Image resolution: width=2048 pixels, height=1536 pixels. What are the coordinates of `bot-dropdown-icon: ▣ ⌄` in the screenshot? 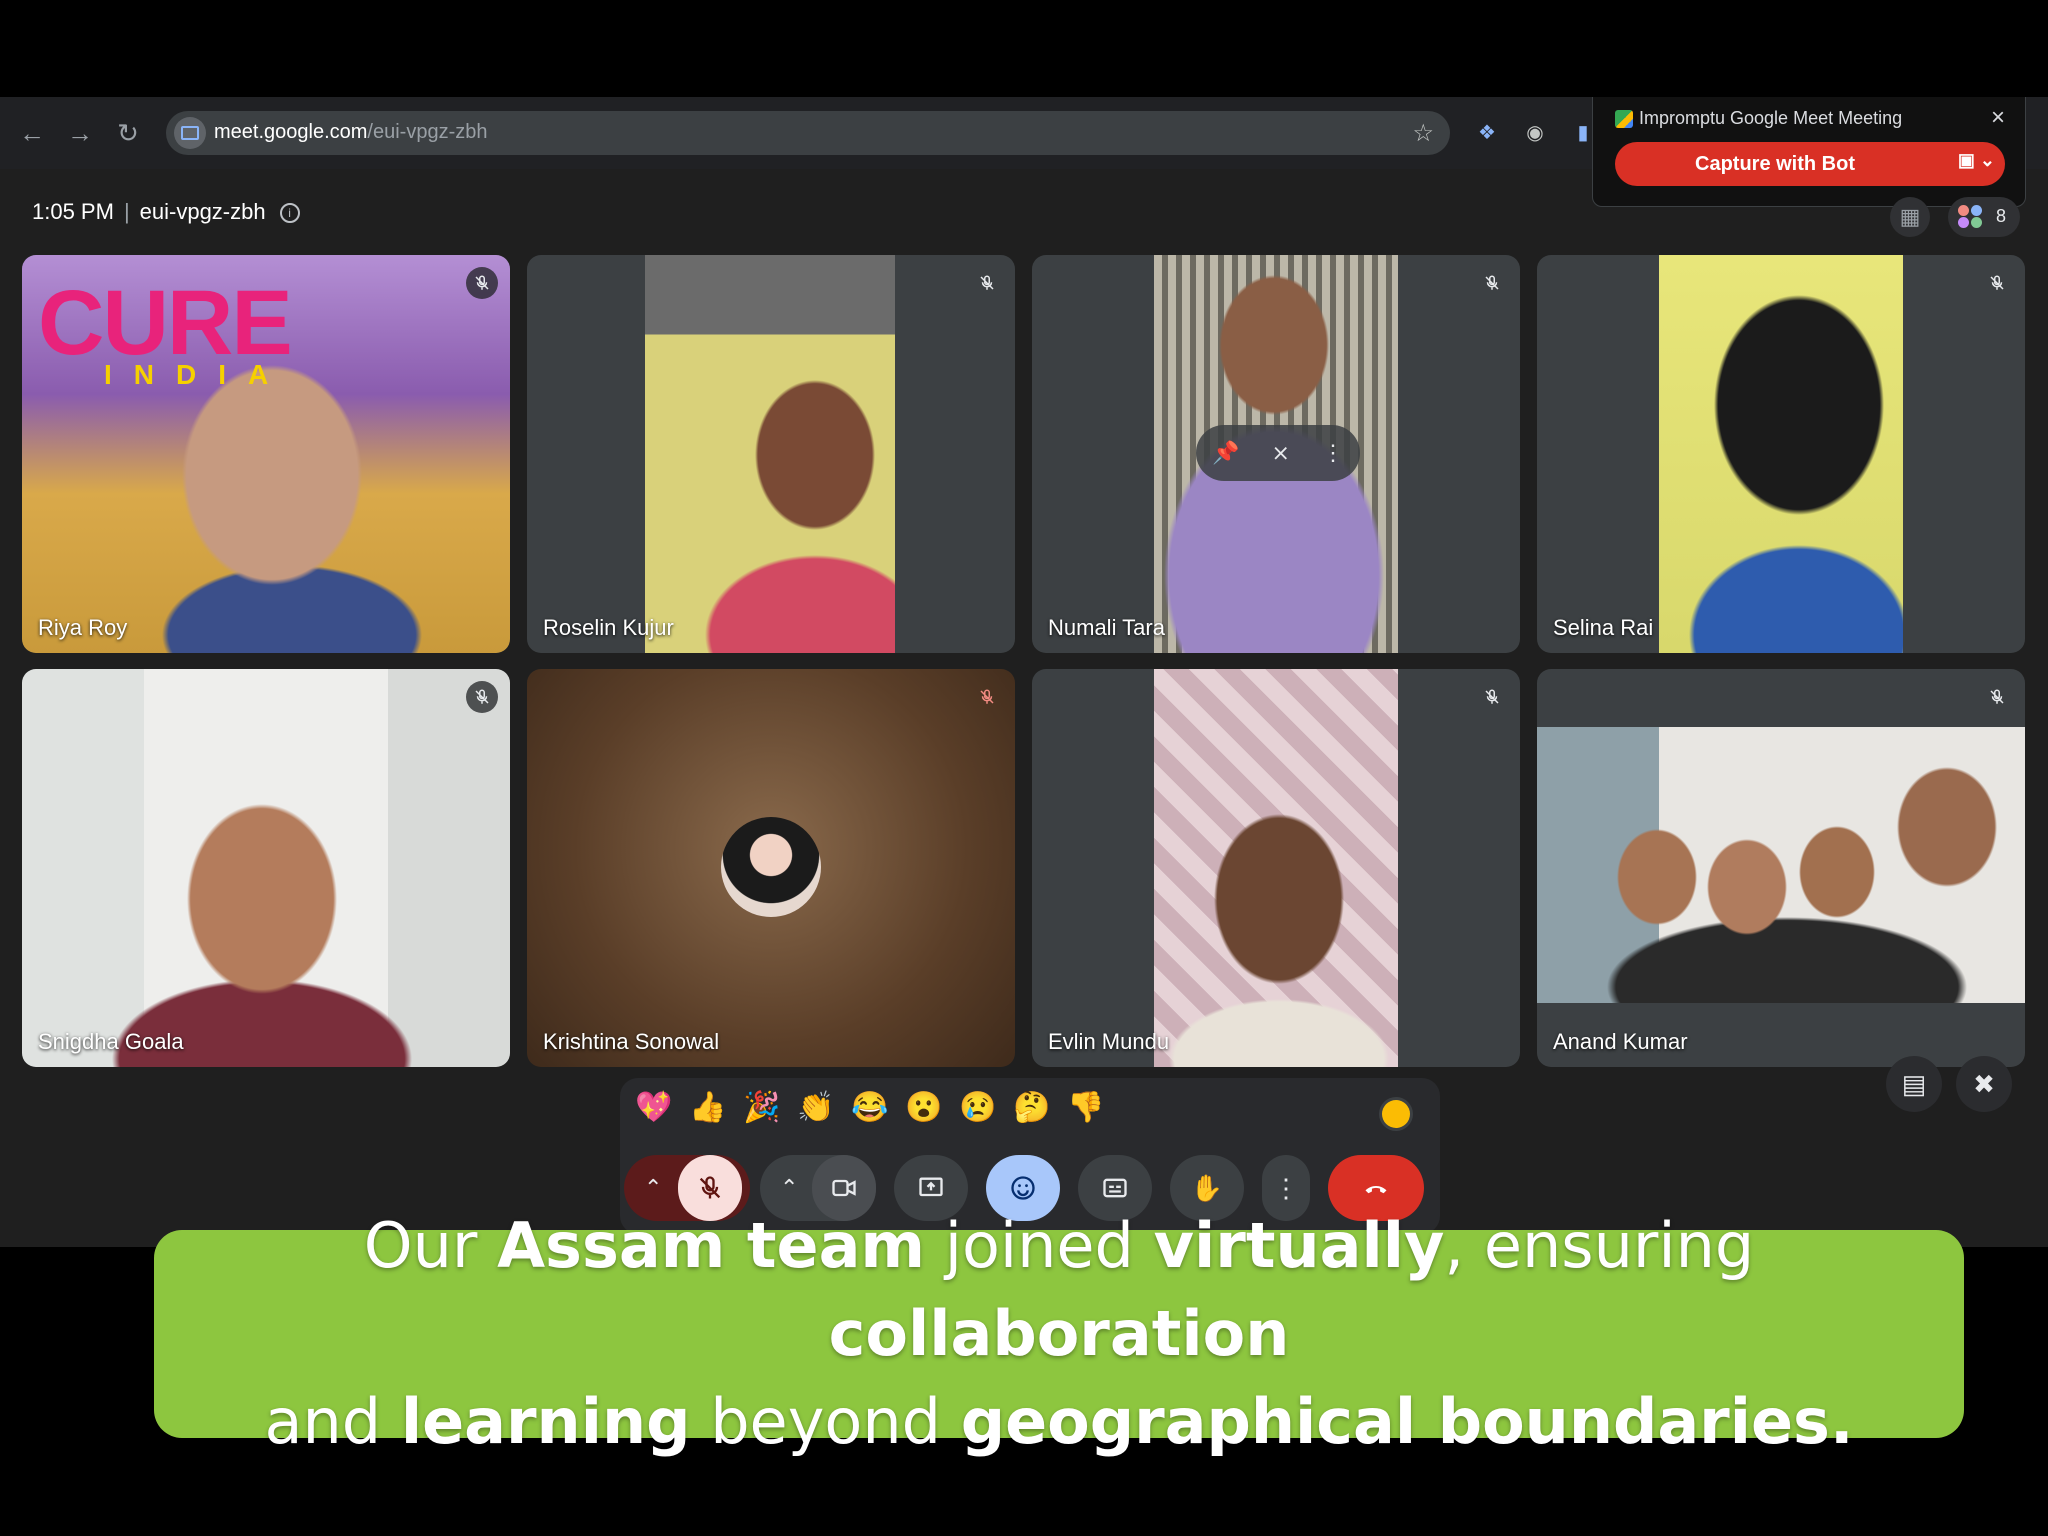 It's located at (1976, 160).